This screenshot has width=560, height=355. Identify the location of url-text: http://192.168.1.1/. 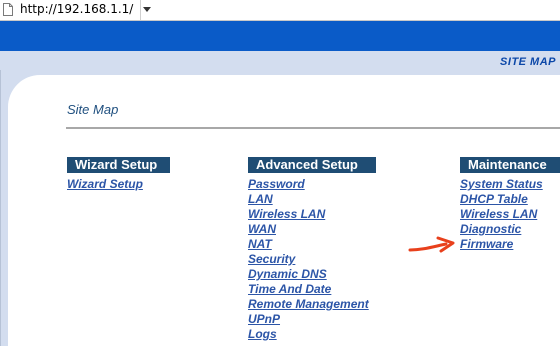
(76, 9).